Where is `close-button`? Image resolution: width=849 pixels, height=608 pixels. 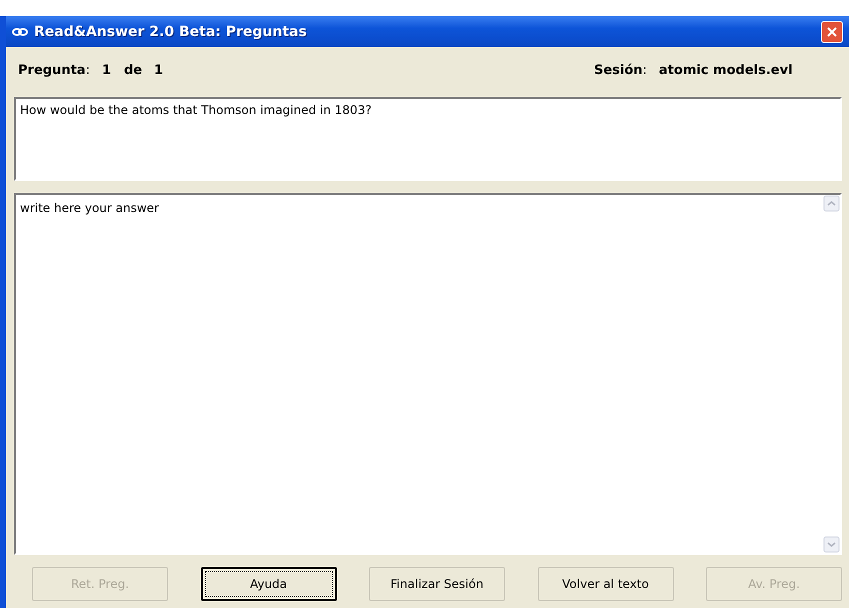
close-button is located at coordinates (832, 31).